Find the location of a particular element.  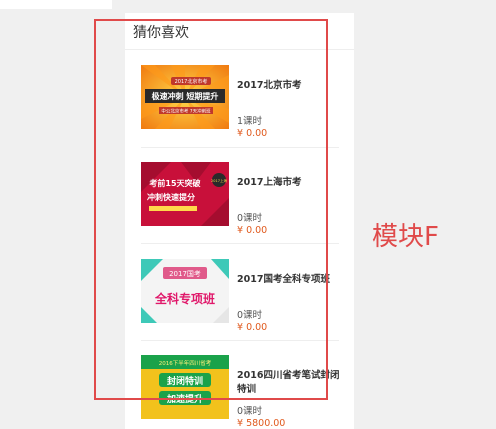

course-hours: 0课时 is located at coordinates (250, 411).